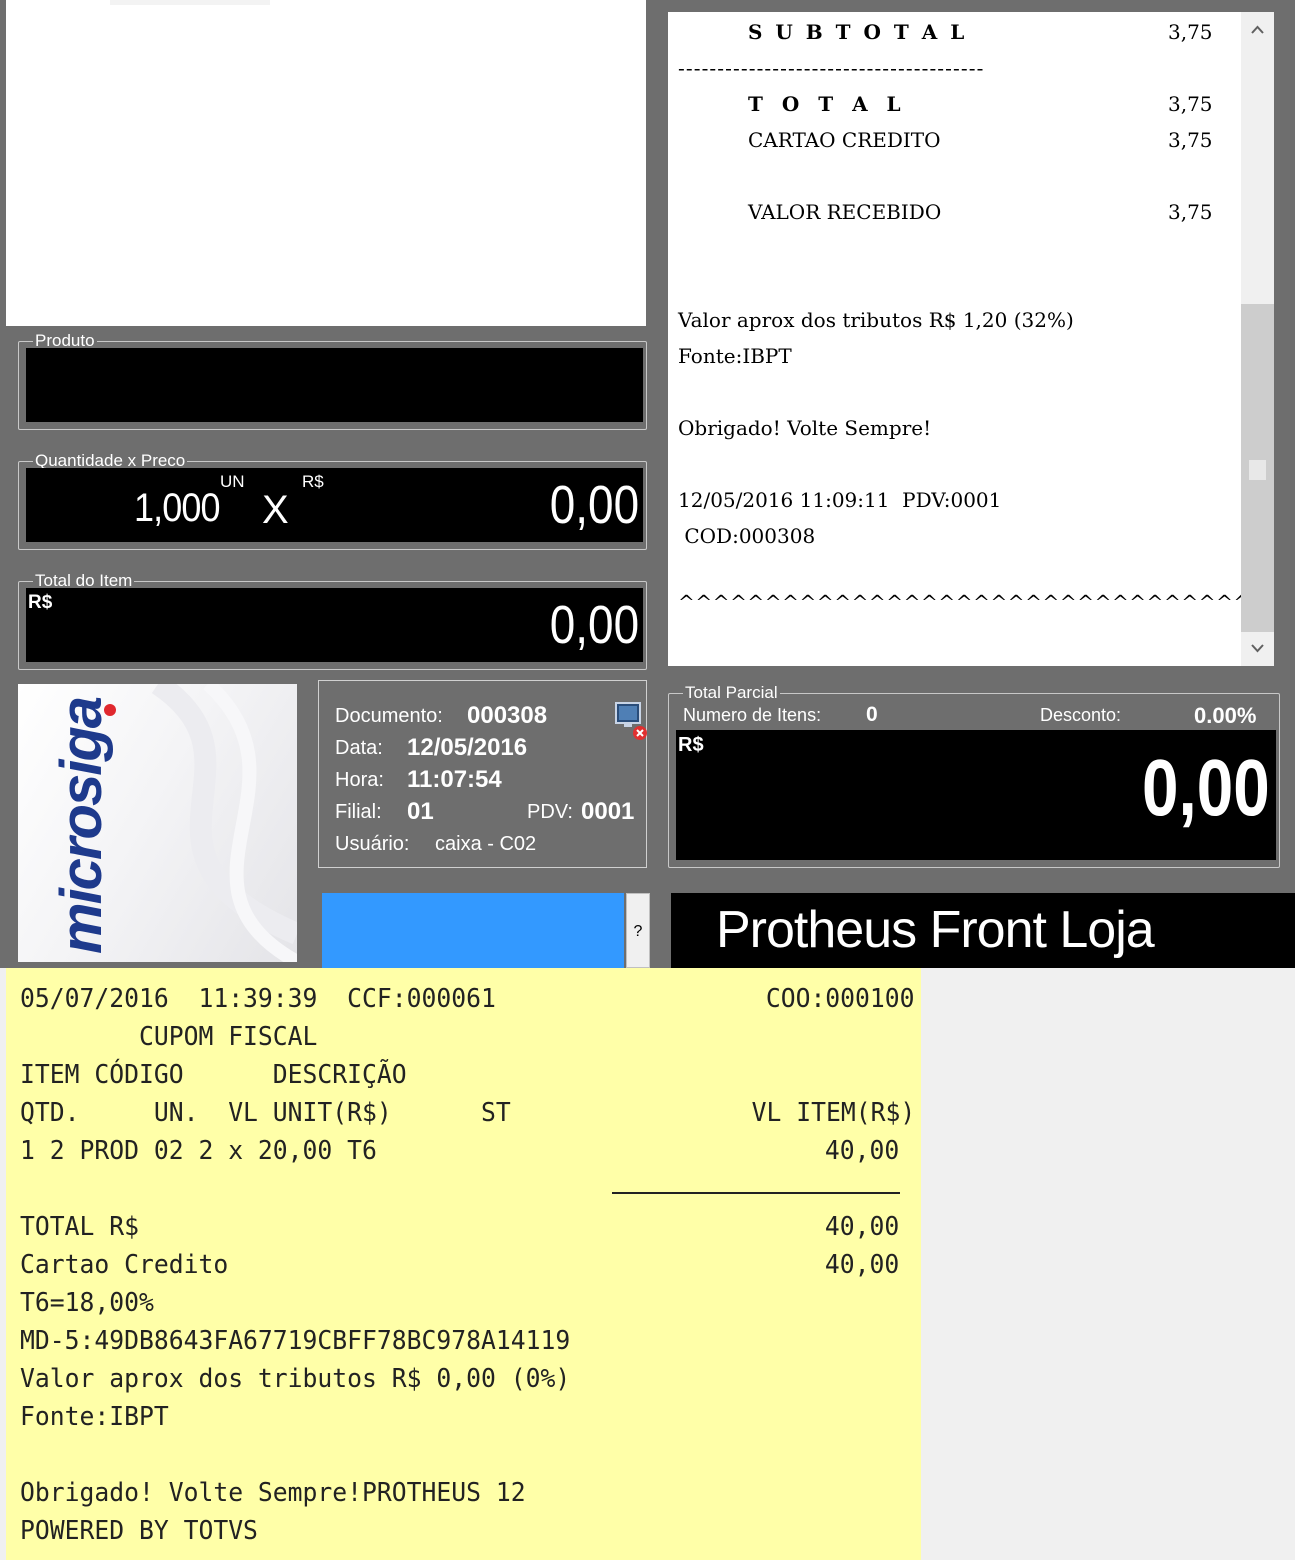 The height and width of the screenshot is (1560, 1295). What do you see at coordinates (420, 811) in the screenshot?
I see `filial-value: 01` at bounding box center [420, 811].